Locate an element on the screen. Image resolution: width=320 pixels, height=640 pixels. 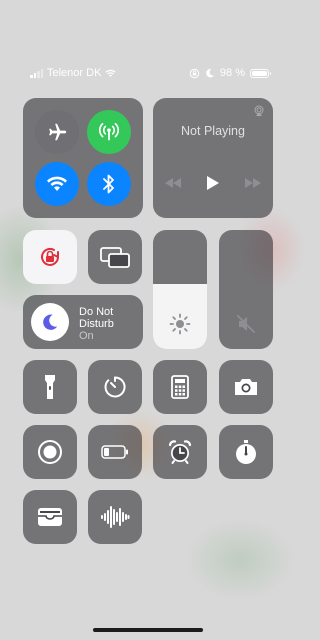
cellular-data-toggle is located at coordinates (109, 132).